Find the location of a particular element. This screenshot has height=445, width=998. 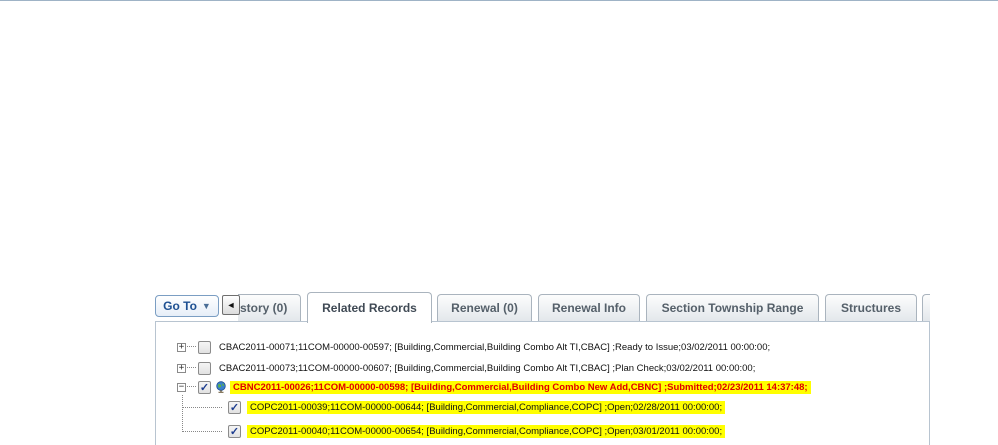

tab-renewal-info-label: Renewal Info is located at coordinates (588, 308).